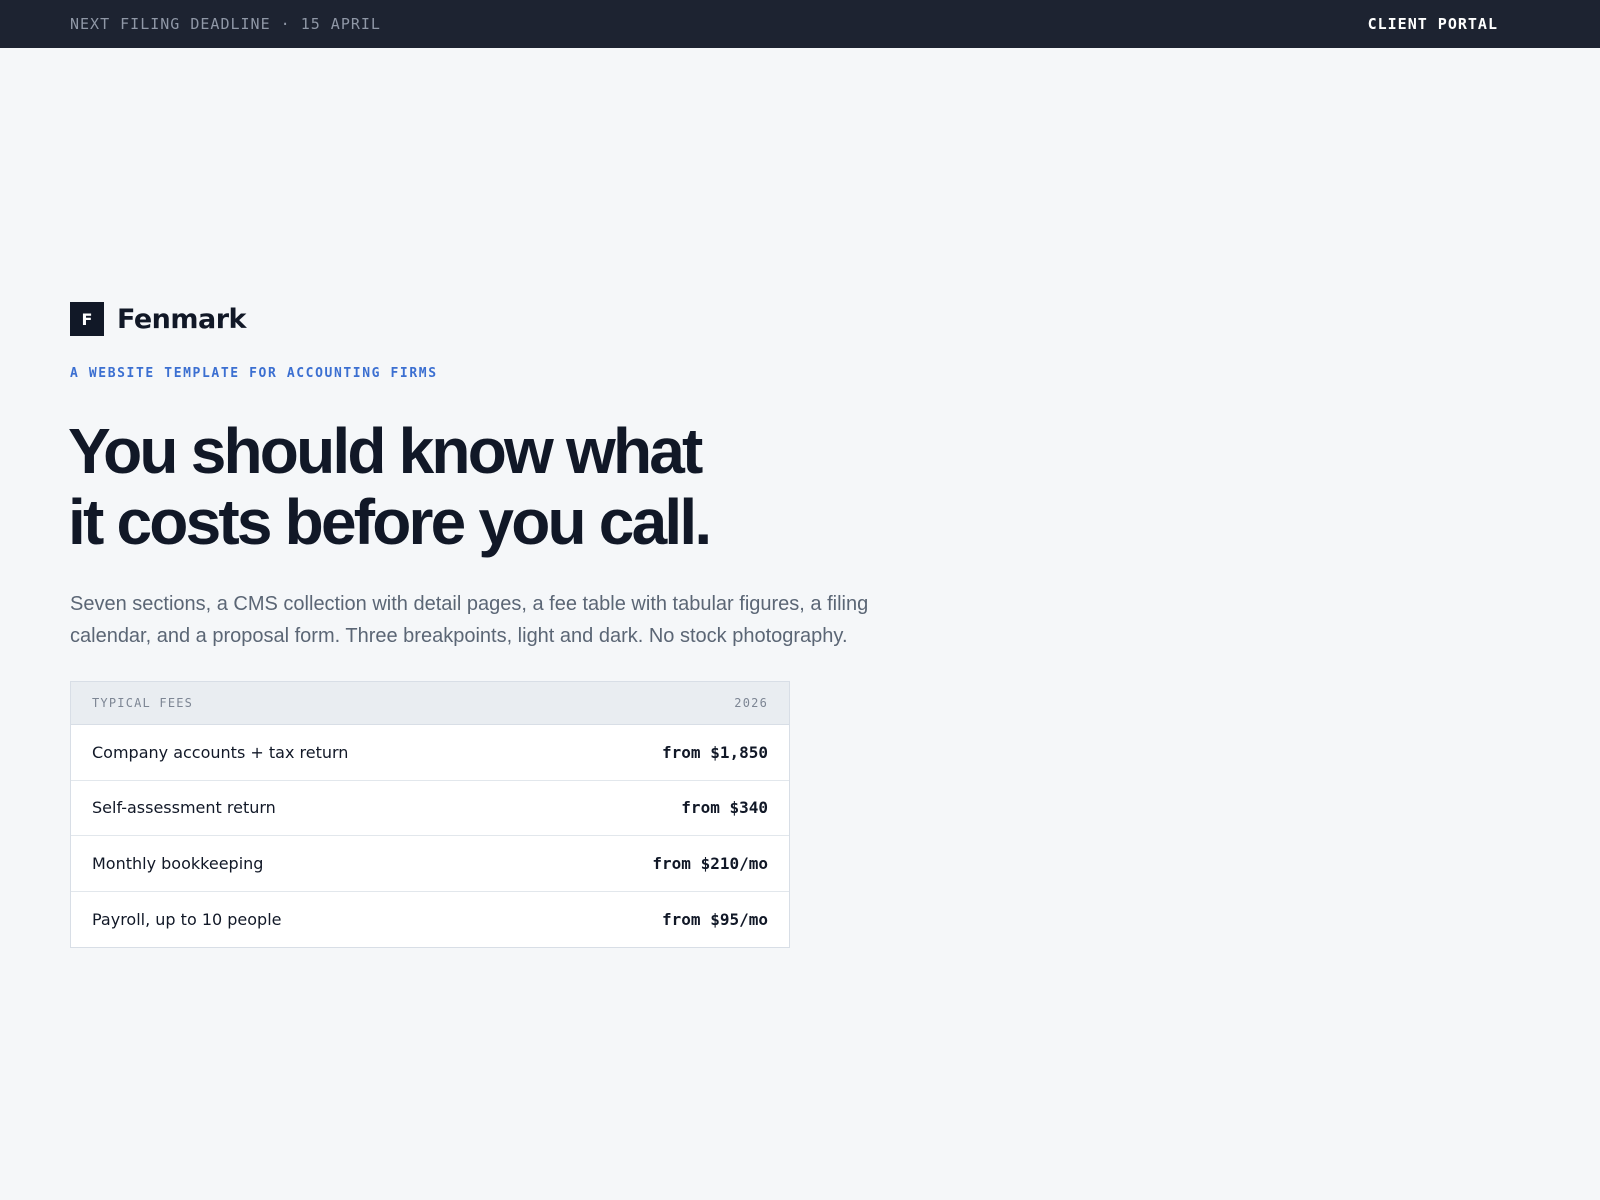  Describe the element at coordinates (430, 864) in the screenshot. I see `fee-row: Monthly bookkeeping from $210/mo` at that location.